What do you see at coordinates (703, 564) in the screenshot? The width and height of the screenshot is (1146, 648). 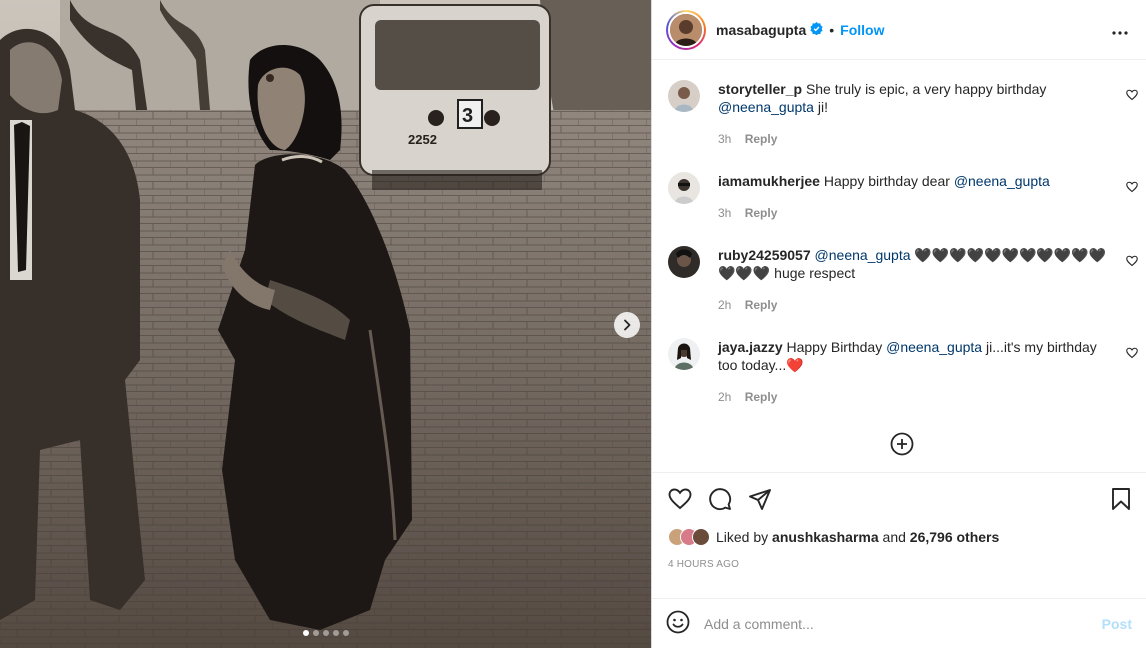 I see `post-timestamp: 4 HOURS AGO` at bounding box center [703, 564].